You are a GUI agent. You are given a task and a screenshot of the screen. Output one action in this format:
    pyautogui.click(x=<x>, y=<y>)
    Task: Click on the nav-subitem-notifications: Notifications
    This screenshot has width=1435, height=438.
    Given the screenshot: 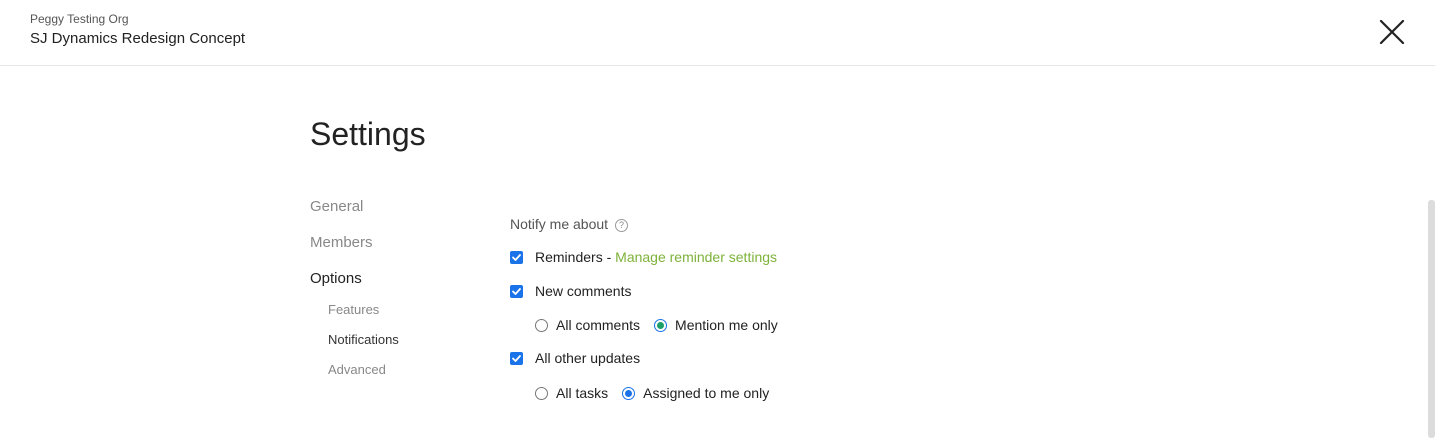 What is the action you would take?
    pyautogui.click(x=363, y=339)
    